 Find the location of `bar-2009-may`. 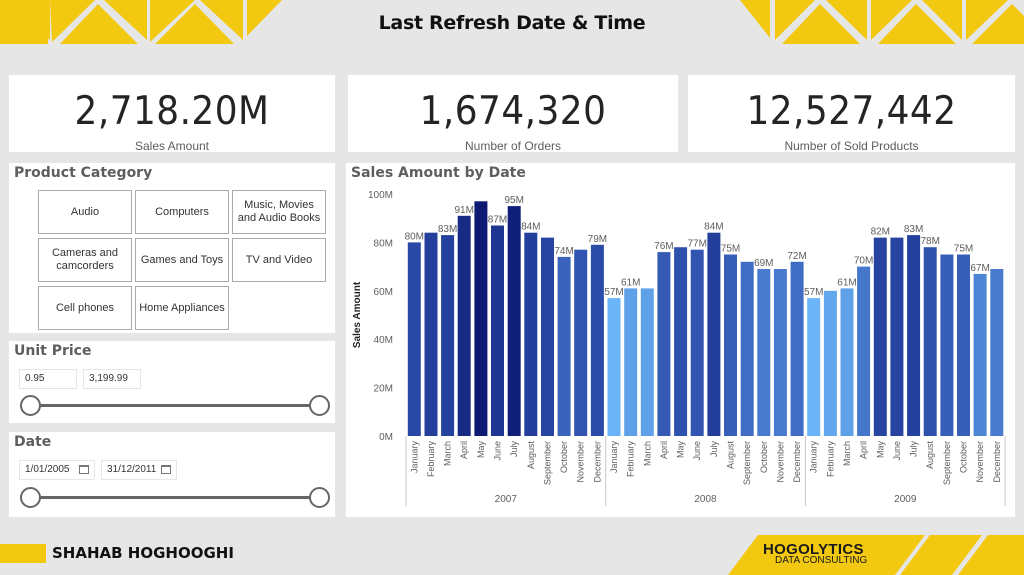

bar-2009-may is located at coordinates (880, 336).